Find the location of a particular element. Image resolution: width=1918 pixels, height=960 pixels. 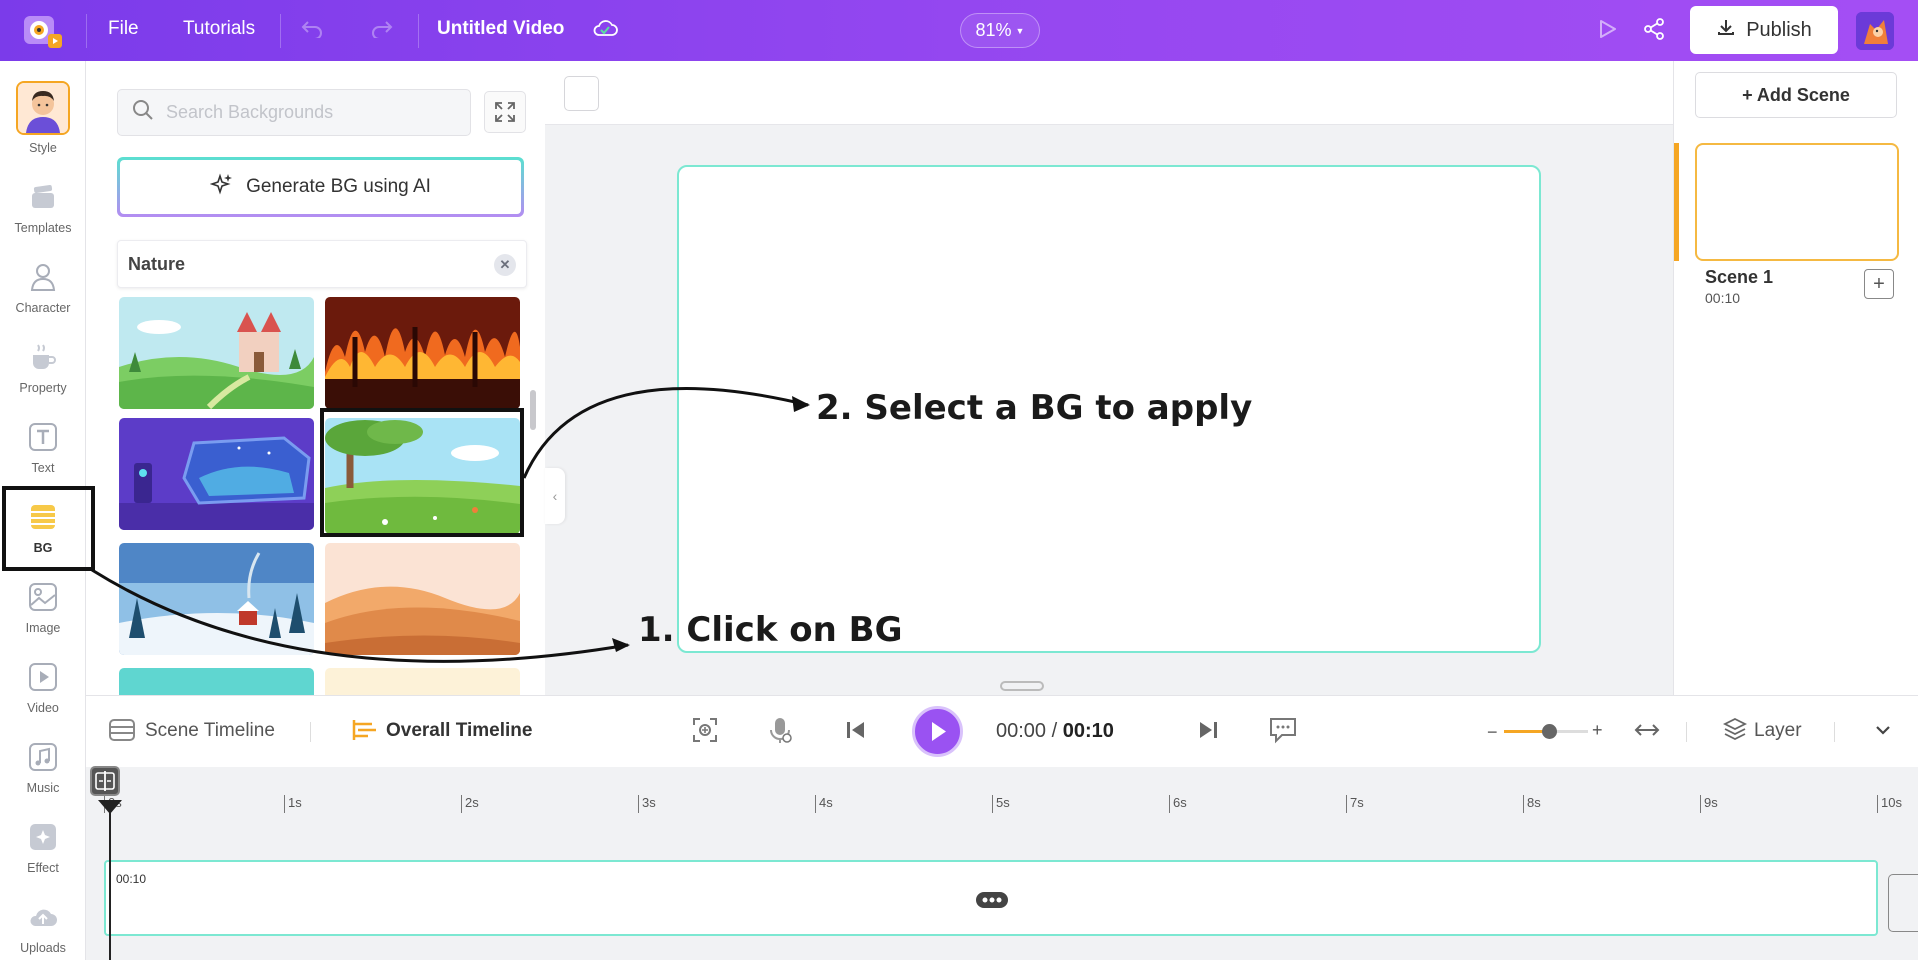

zoom-out-icon: − is located at coordinates (1494, 737).